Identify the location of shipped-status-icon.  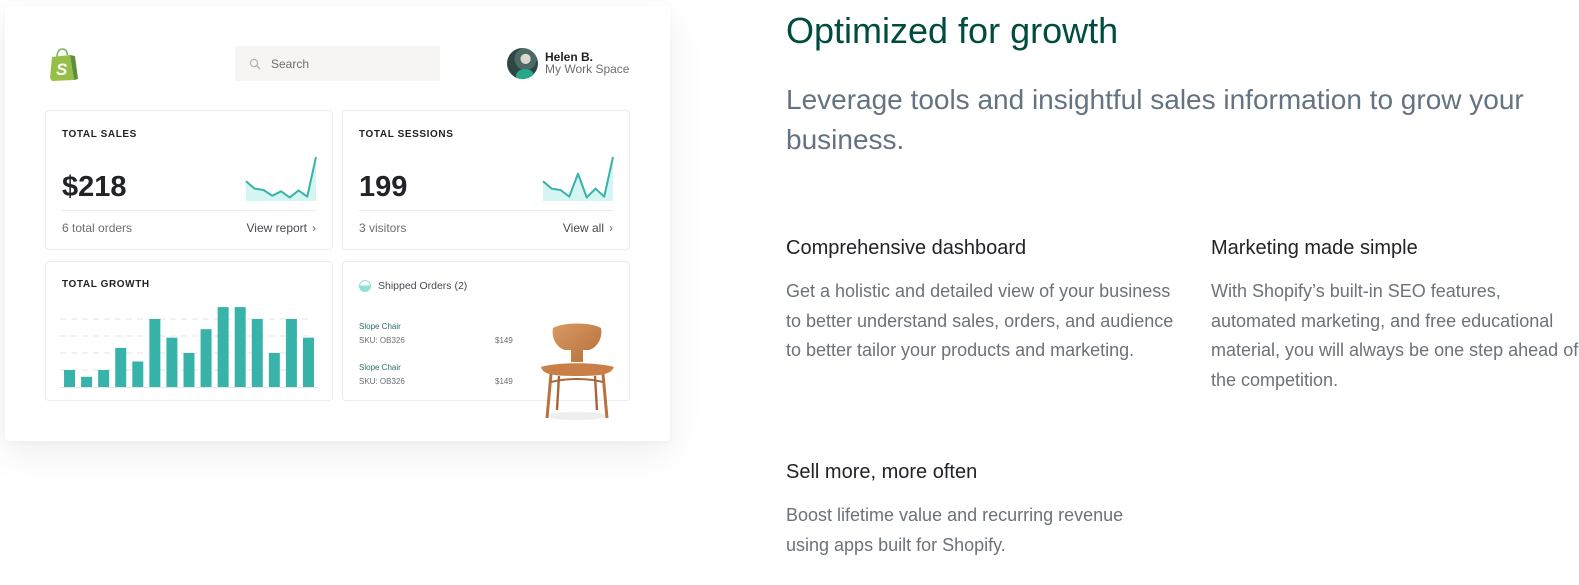
(365, 286).